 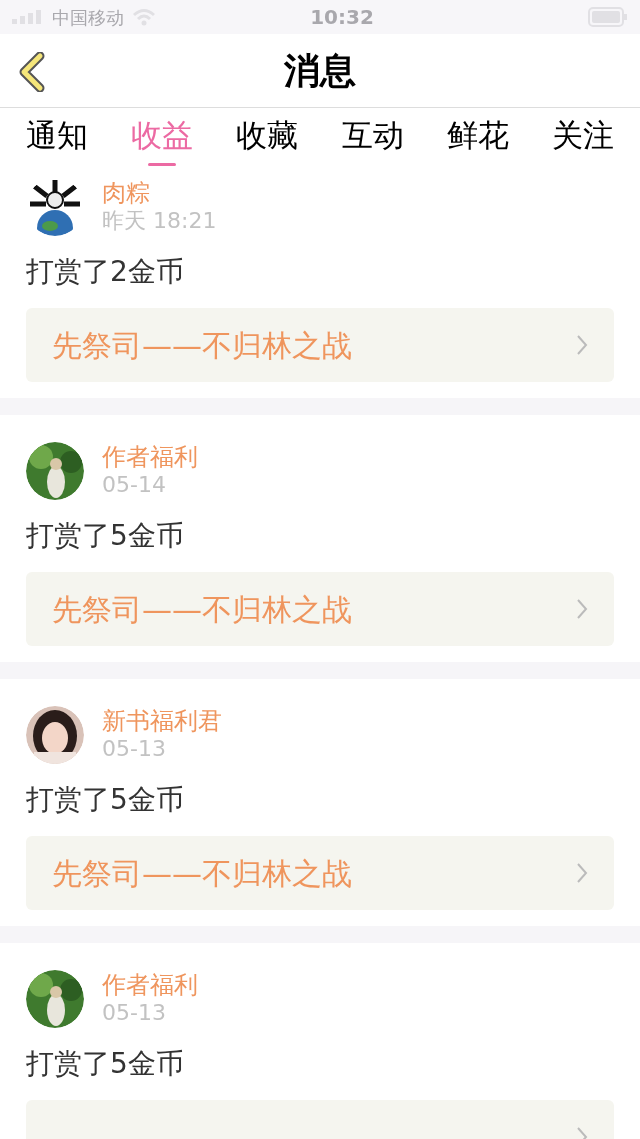 What do you see at coordinates (134, 485) in the screenshot?
I see `message-time: 05-14` at bounding box center [134, 485].